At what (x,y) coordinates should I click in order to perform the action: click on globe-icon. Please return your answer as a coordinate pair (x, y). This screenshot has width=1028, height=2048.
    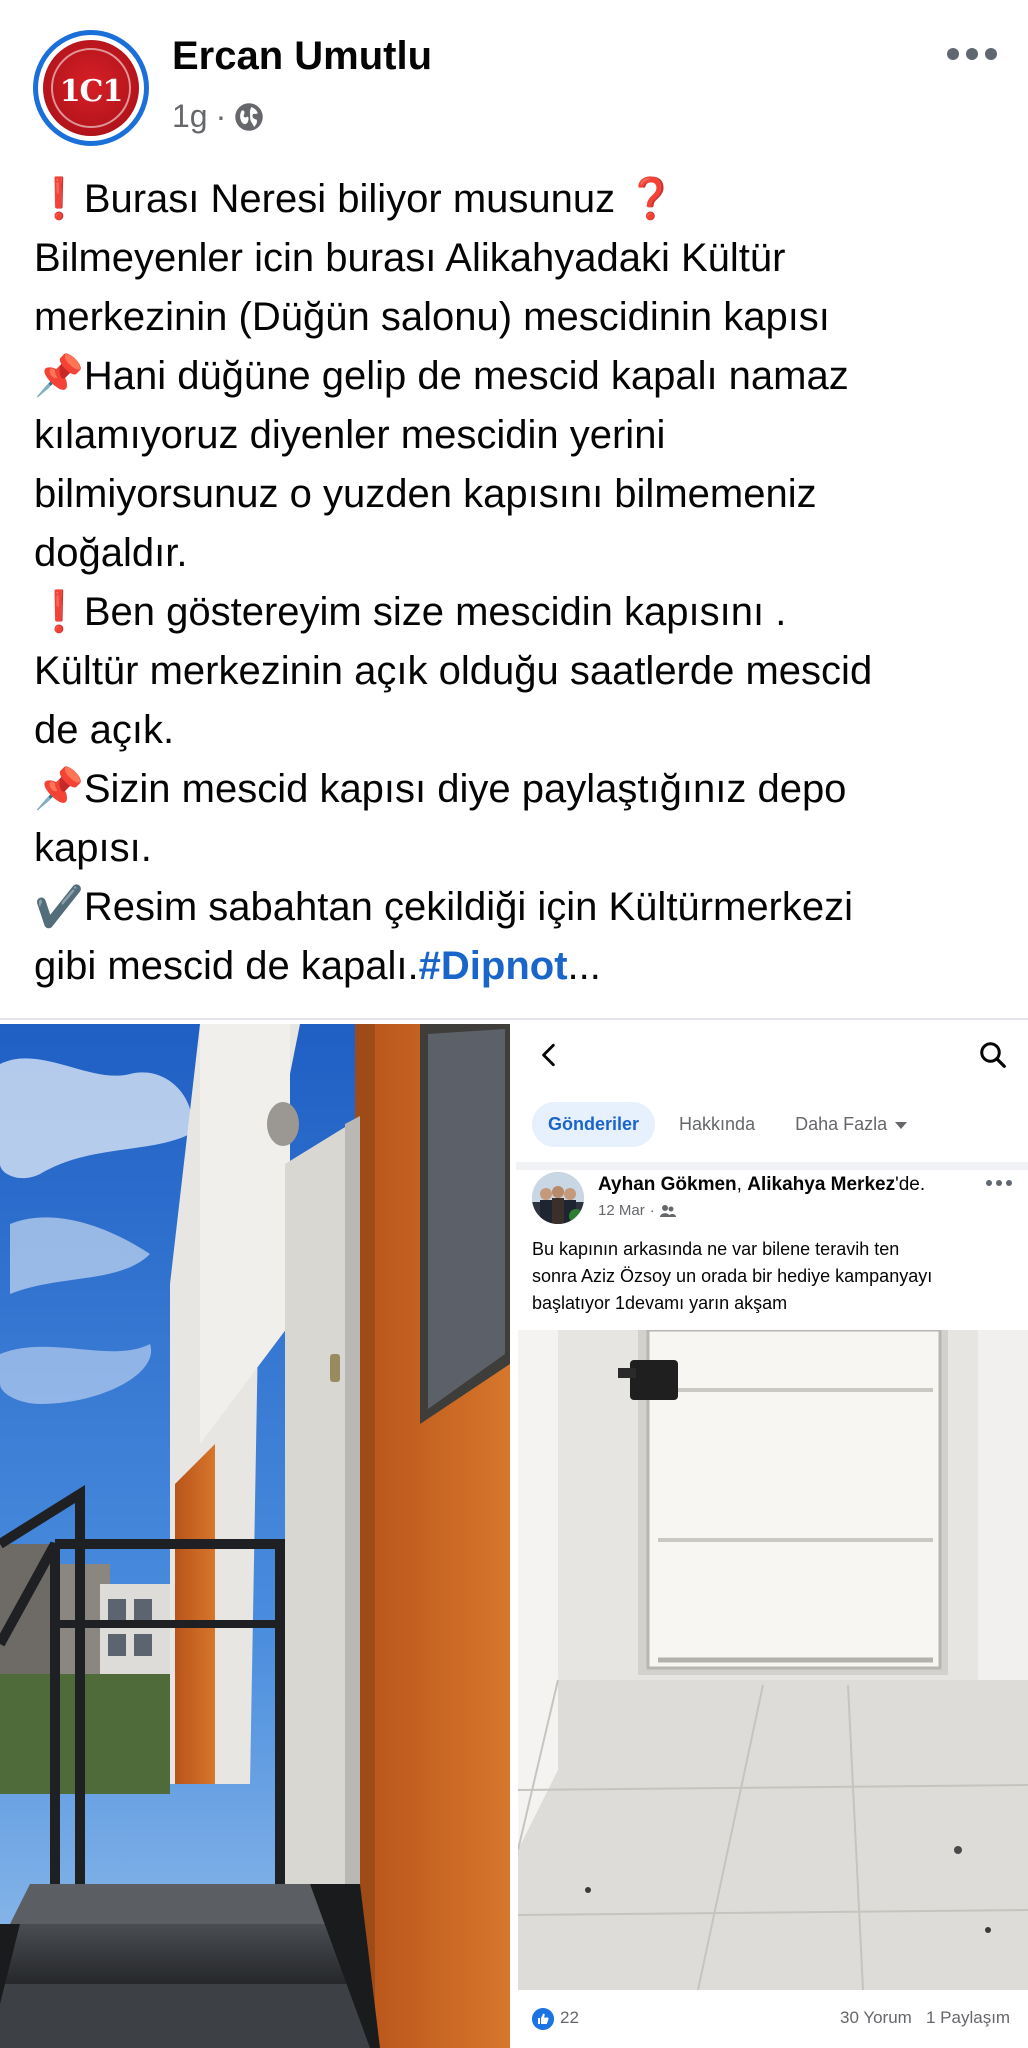
    Looking at the image, I should click on (249, 116).